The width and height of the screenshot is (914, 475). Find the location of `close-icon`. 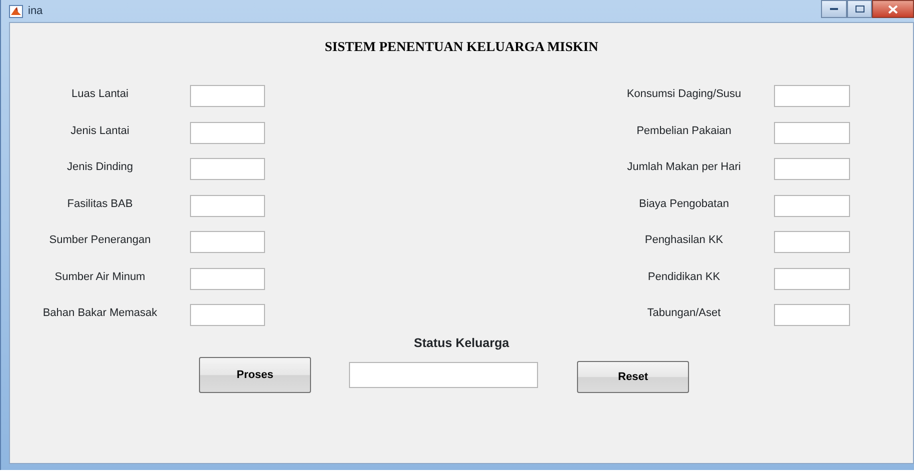

close-icon is located at coordinates (893, 9).